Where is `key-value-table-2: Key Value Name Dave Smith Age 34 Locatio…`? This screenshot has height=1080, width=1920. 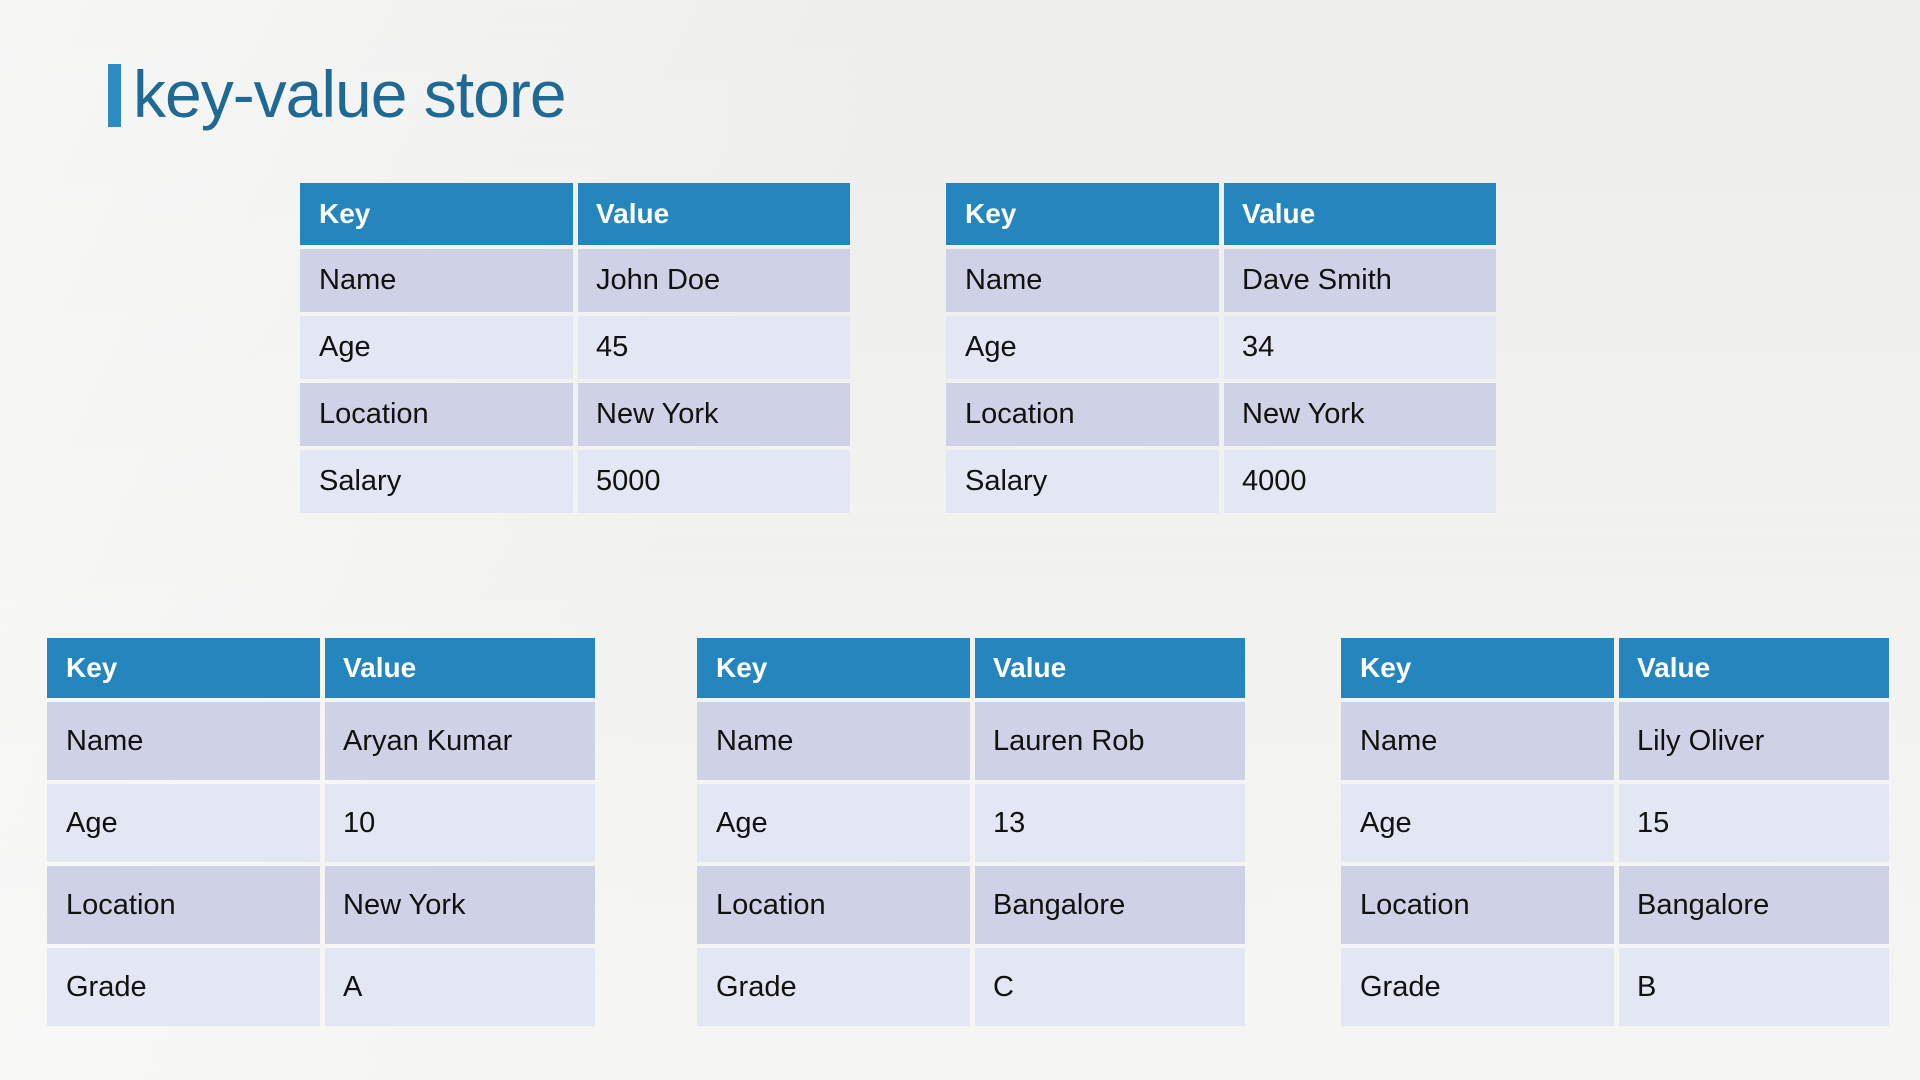
key-value-table-2: Key Value Name Dave Smith Age 34 Locatio… is located at coordinates (1221, 348).